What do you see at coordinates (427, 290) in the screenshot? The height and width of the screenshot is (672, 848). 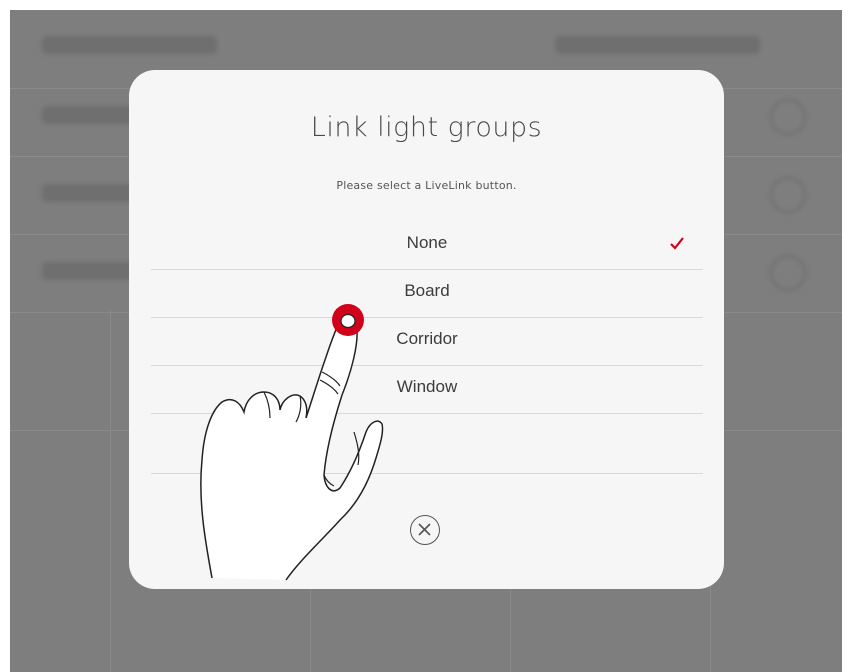 I see `option-label: Board` at bounding box center [427, 290].